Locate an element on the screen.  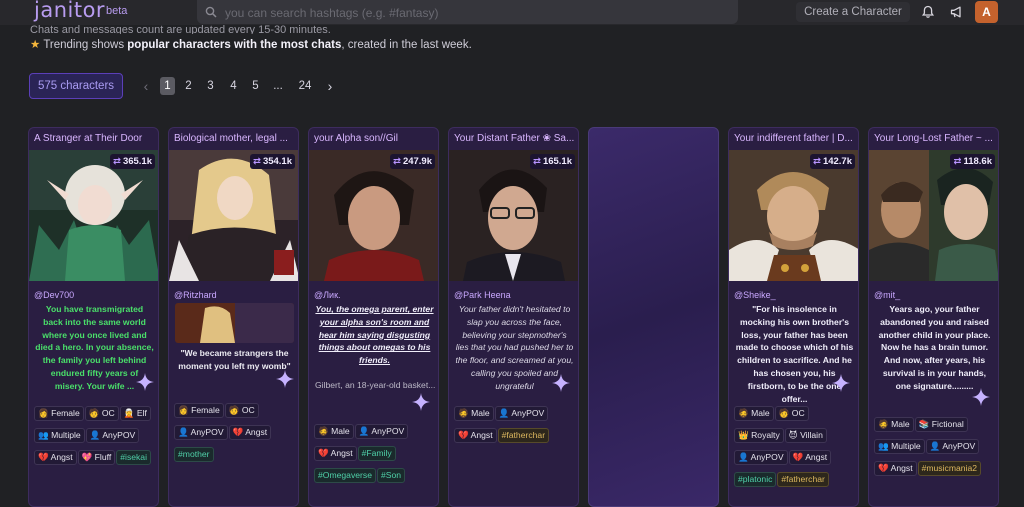
megaphone-icon is located at coordinates (957, 12).